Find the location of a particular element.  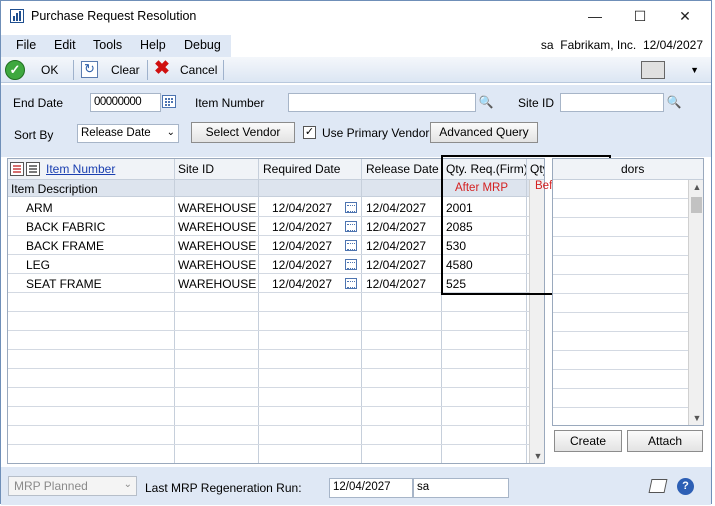

maximize-button: ☐ is located at coordinates (640, 16).